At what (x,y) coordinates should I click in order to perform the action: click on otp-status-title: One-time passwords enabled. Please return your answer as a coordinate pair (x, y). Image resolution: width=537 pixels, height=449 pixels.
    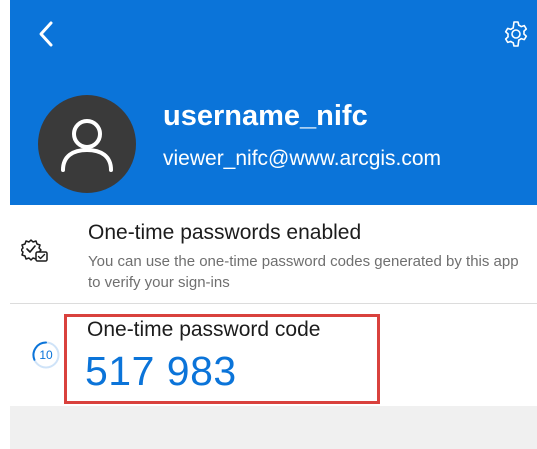
    Looking at the image, I should click on (225, 232).